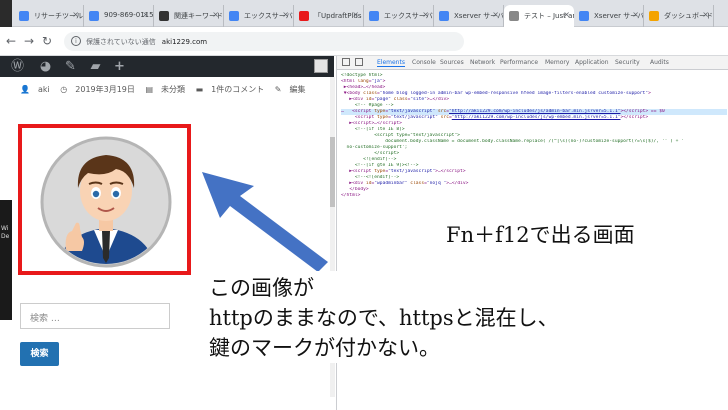 Image resolution: width=728 pixels, height=410 pixels. What do you see at coordinates (237, 89) in the screenshot?
I see `post-comments: 1件のコメント` at bounding box center [237, 89].